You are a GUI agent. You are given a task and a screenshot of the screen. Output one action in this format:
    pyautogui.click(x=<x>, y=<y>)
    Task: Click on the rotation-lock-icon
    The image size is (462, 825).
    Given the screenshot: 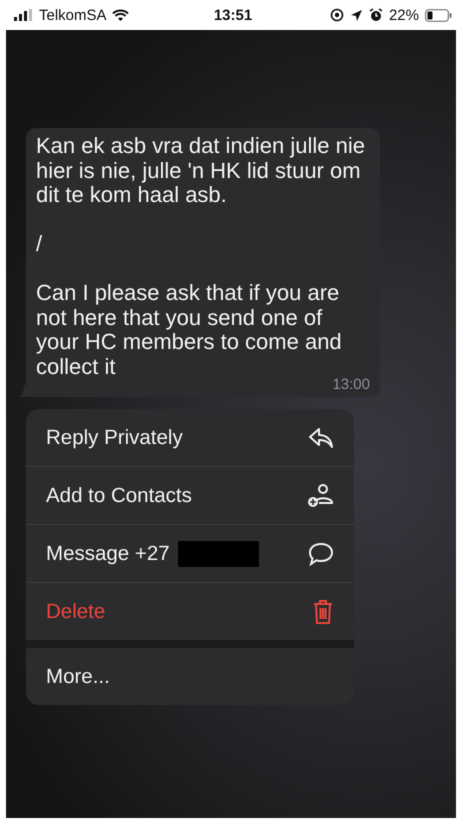 What is the action you would take?
    pyautogui.click(x=337, y=15)
    